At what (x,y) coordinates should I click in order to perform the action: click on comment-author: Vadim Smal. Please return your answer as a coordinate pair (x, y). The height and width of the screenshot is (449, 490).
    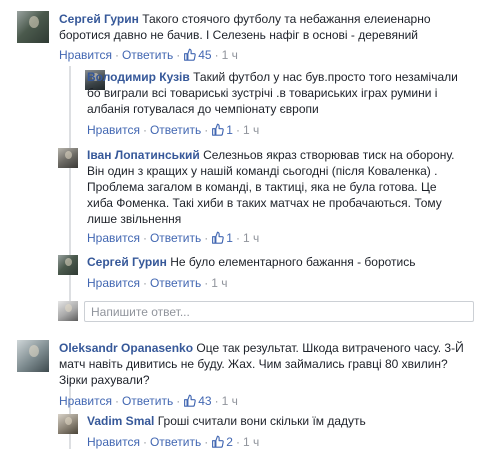
    Looking at the image, I should click on (120, 421).